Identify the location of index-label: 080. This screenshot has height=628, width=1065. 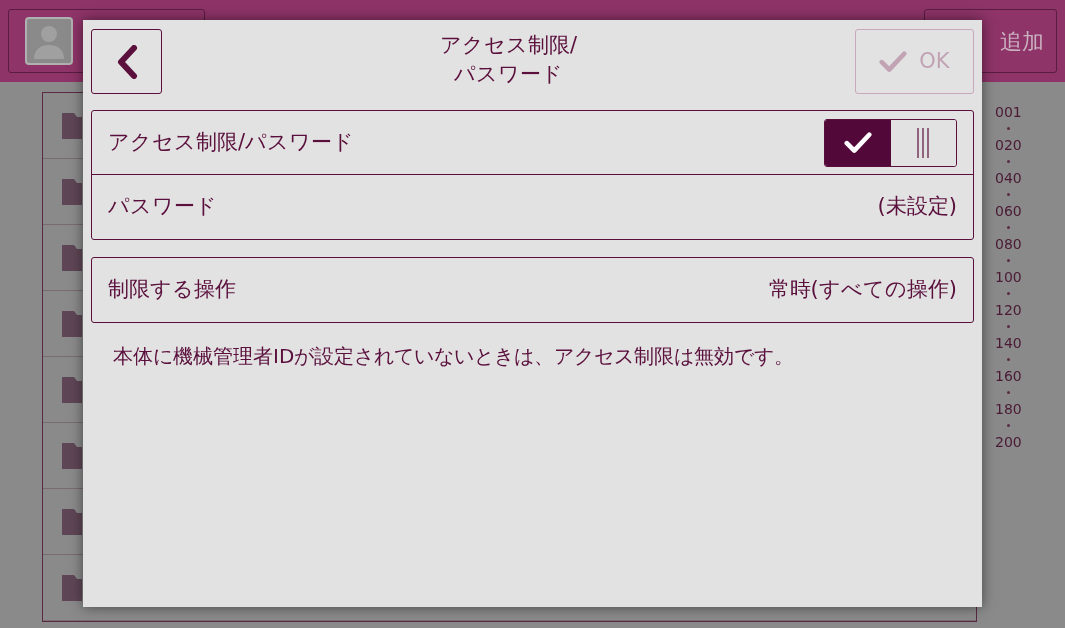
(1008, 244).